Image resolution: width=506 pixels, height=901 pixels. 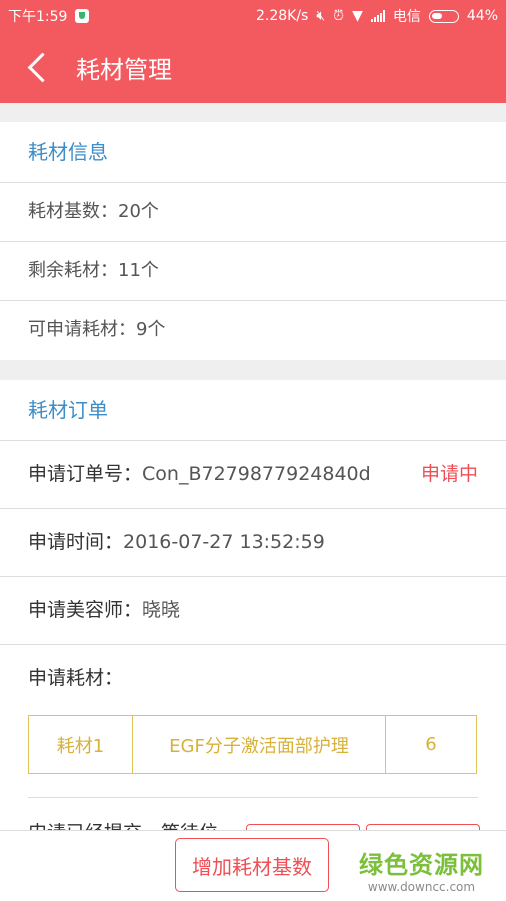 What do you see at coordinates (431, 744) in the screenshot?
I see `material-quantity: 6` at bounding box center [431, 744].